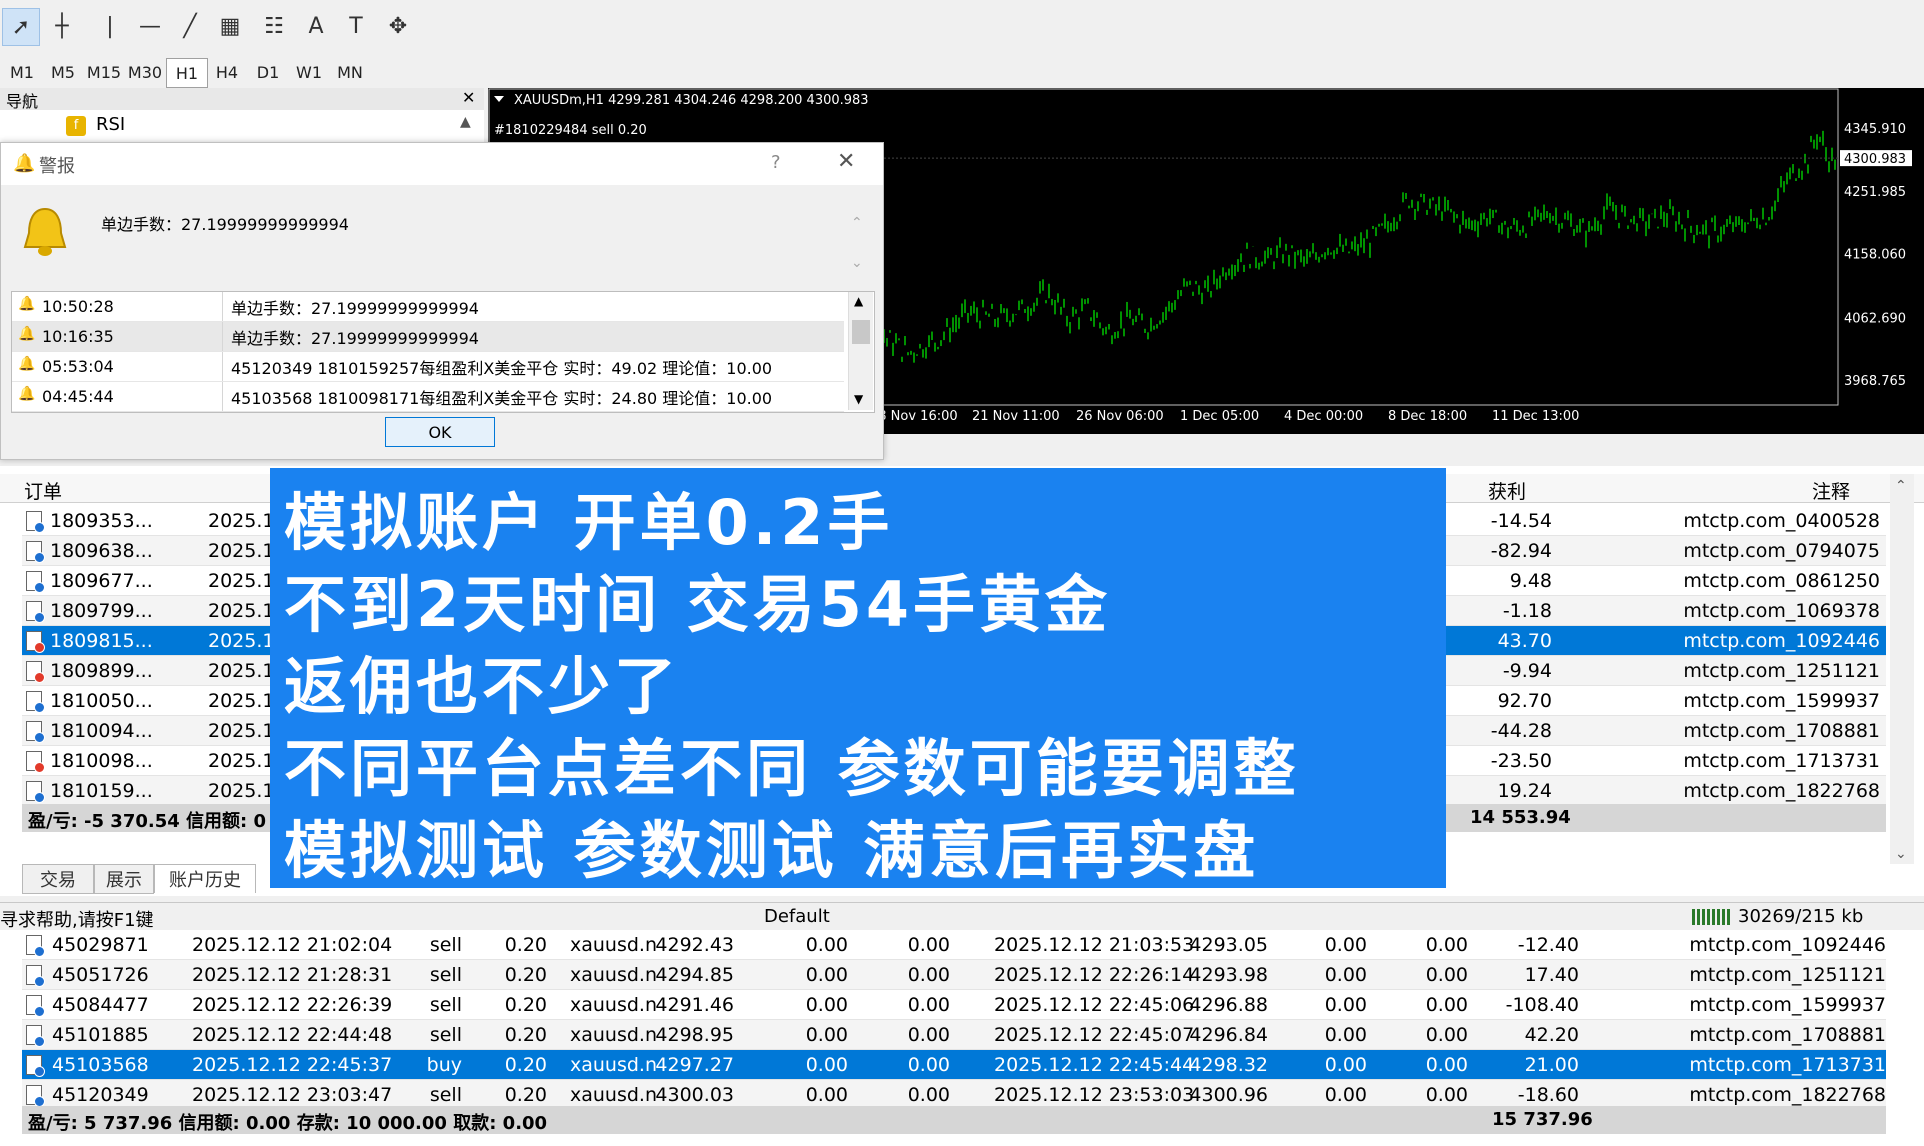 This screenshot has width=1924, height=1146. What do you see at coordinates (1094, 1005) in the screenshot?
I see `history-close-time: 2025.12.12 22:45:06` at bounding box center [1094, 1005].